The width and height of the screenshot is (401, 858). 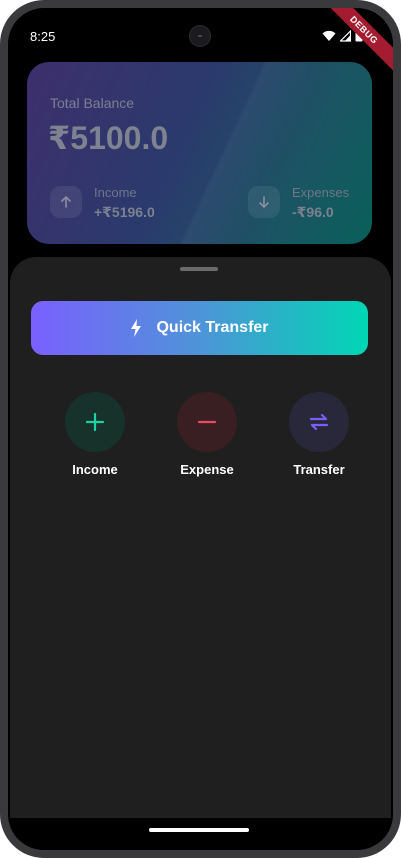 I want to click on quick-transfer-button: Quick Transfer, so click(x=199, y=328).